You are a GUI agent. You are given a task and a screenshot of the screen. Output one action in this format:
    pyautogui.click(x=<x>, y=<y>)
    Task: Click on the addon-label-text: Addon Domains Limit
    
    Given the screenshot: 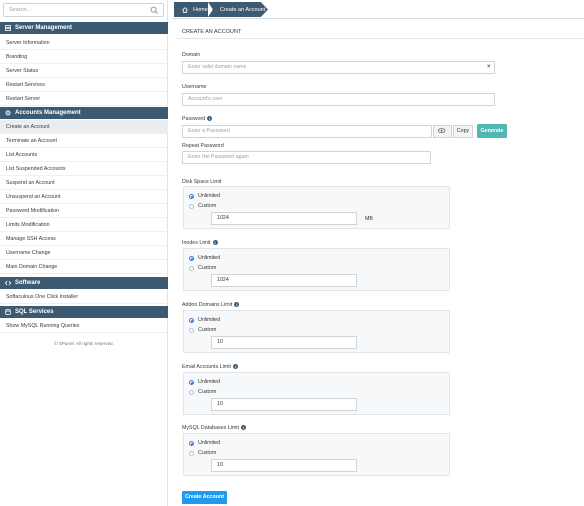 What is the action you would take?
    pyautogui.click(x=207, y=305)
    